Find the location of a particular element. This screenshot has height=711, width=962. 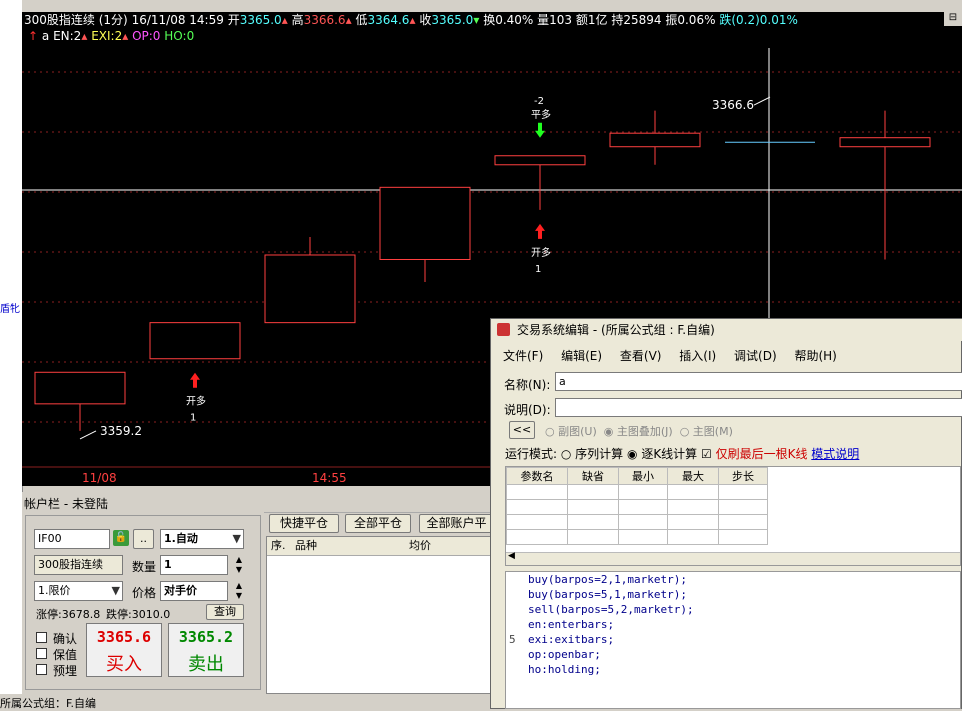

qty-stepper: ▲ ▼ is located at coordinates (239, 565).